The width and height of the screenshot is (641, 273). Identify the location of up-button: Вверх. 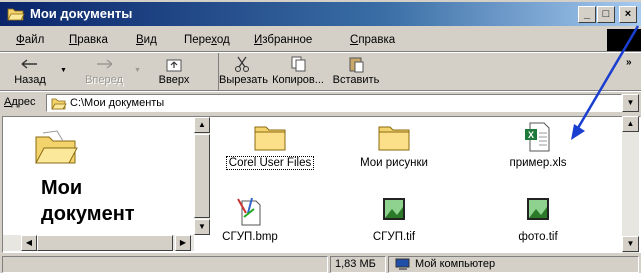
(174, 72).